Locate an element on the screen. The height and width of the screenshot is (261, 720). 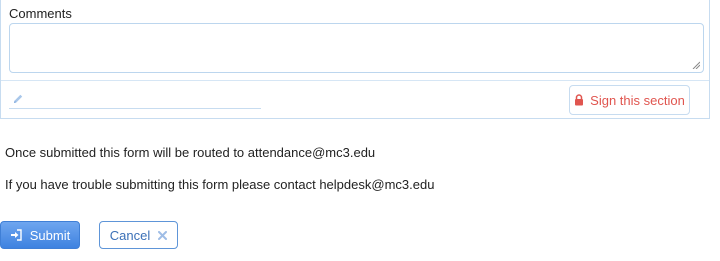
close-icon is located at coordinates (163, 235).